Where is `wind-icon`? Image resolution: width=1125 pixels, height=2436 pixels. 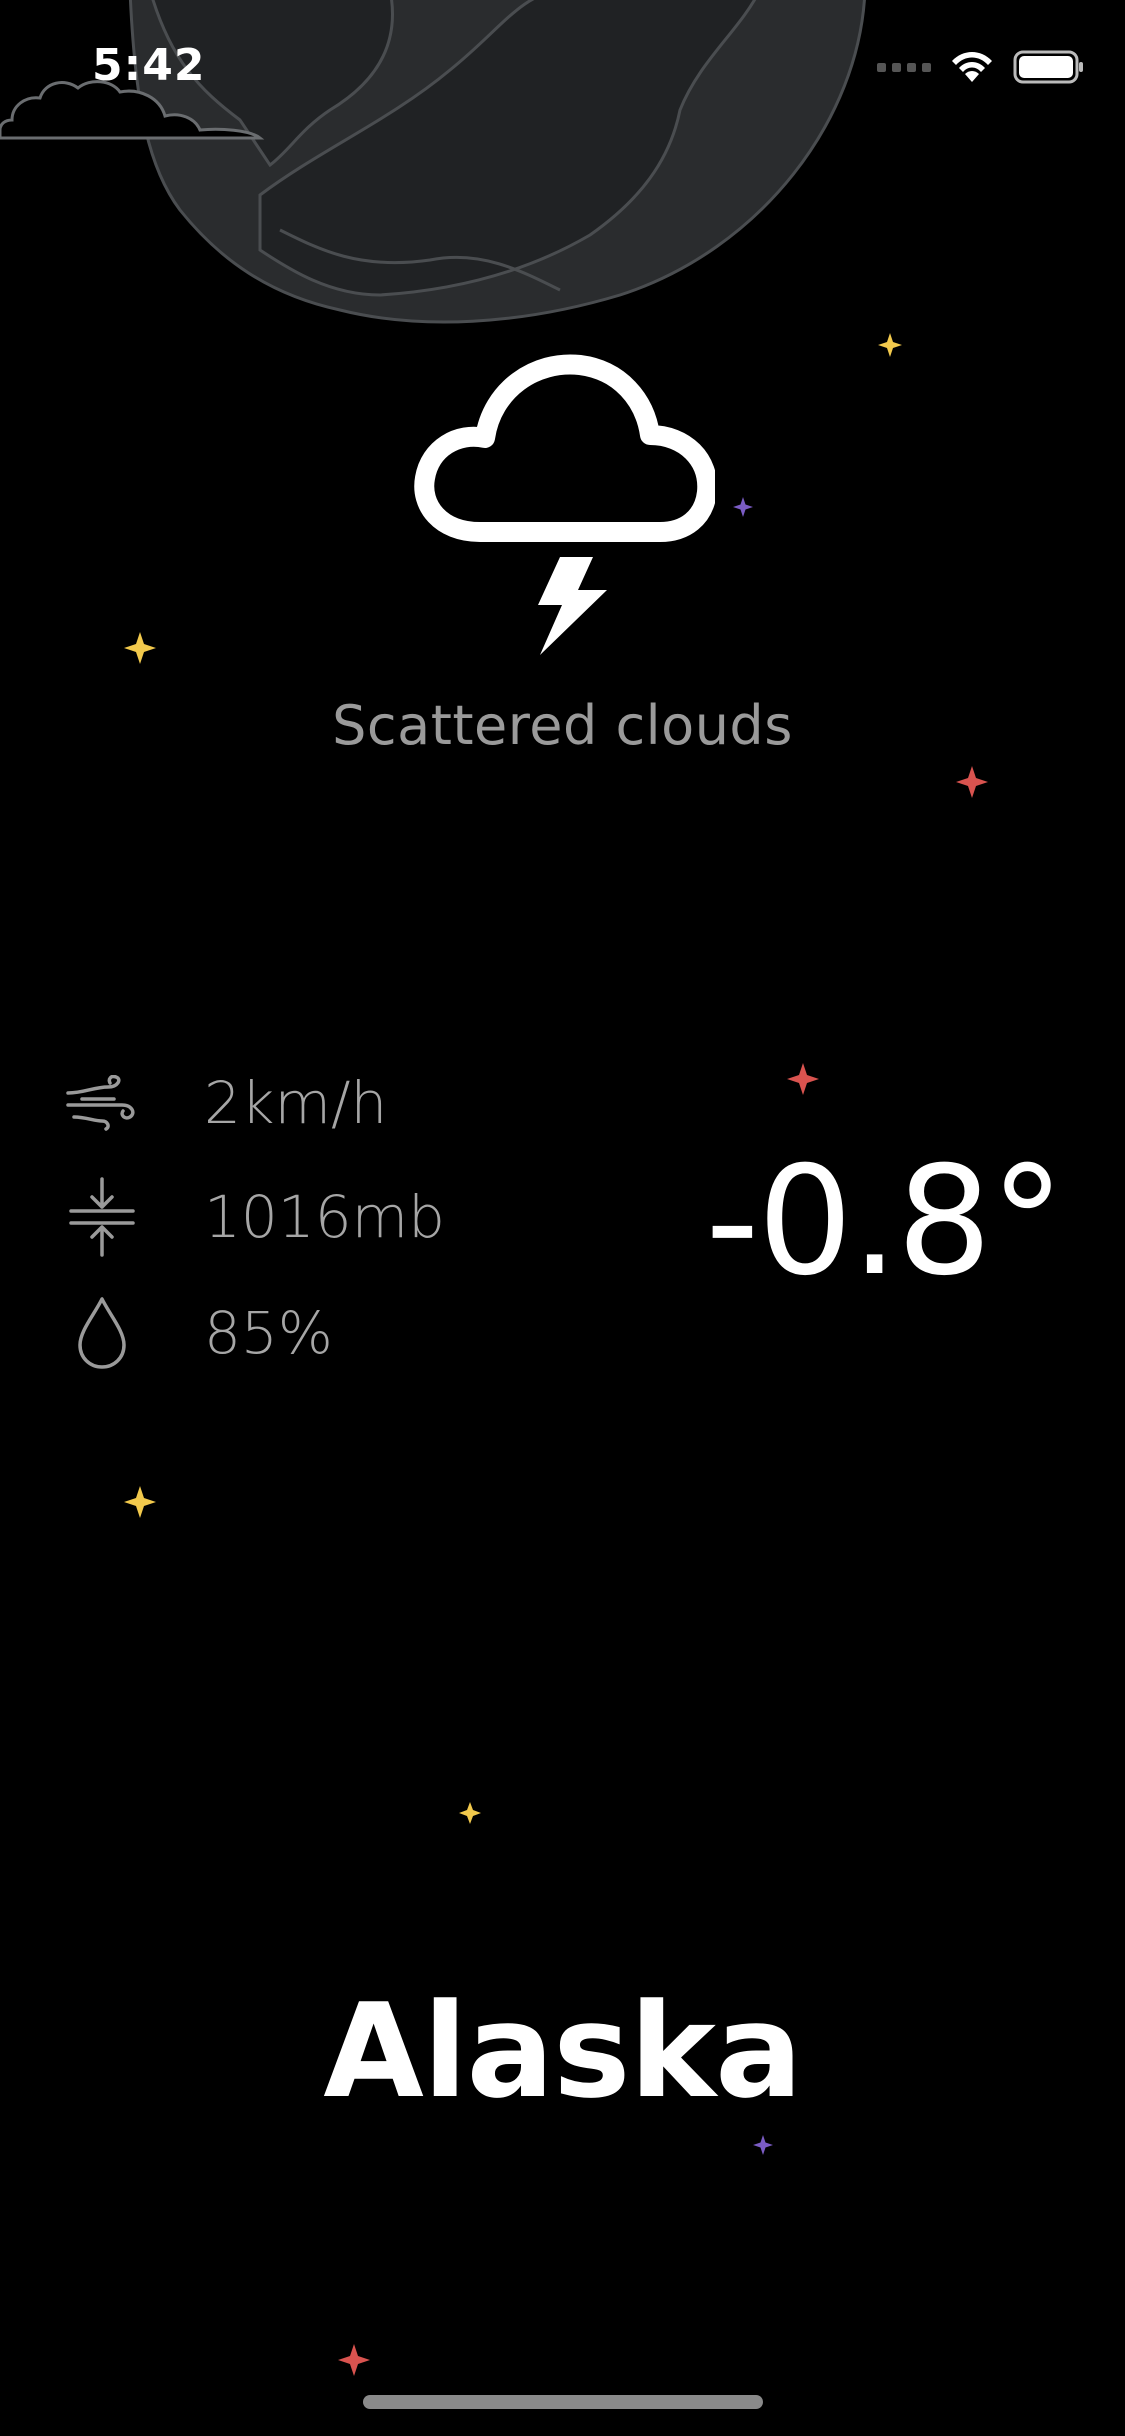 wind-icon is located at coordinates (102, 1103).